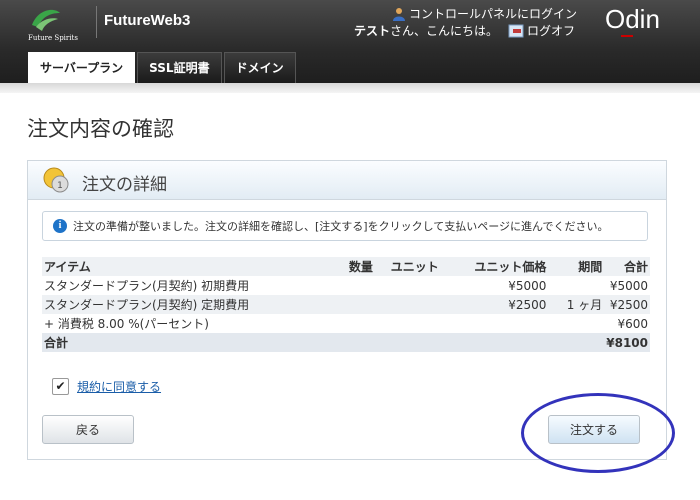 The height and width of the screenshot is (500, 700). What do you see at coordinates (60, 226) in the screenshot?
I see `info-icon: i` at bounding box center [60, 226].